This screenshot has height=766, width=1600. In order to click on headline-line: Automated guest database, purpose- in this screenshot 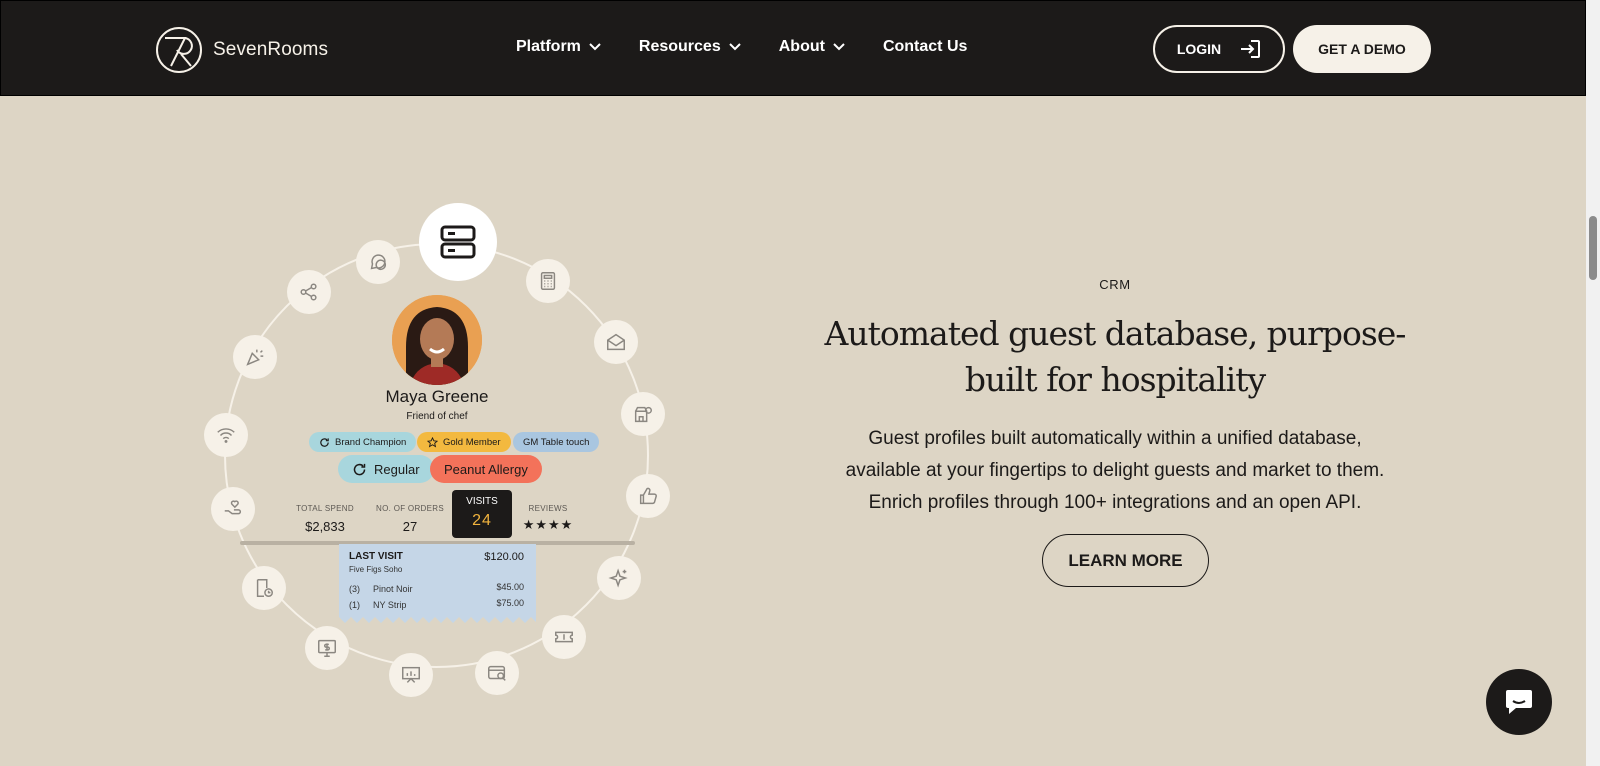, I will do `click(1115, 333)`.